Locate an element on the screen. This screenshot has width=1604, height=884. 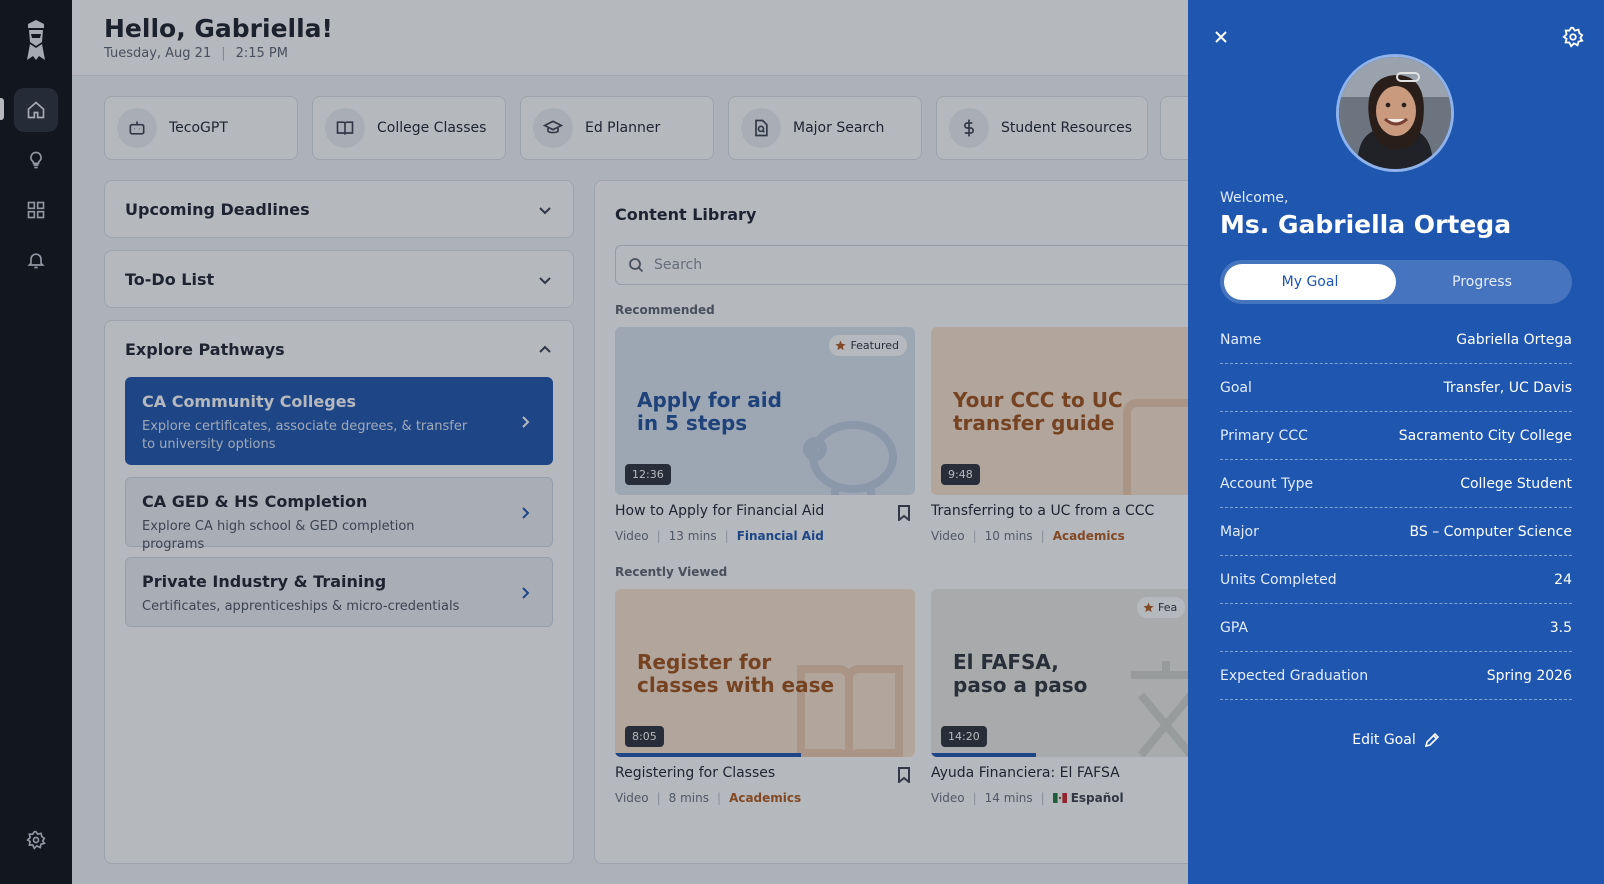
detail-value: 3.5 is located at coordinates (1560, 627).